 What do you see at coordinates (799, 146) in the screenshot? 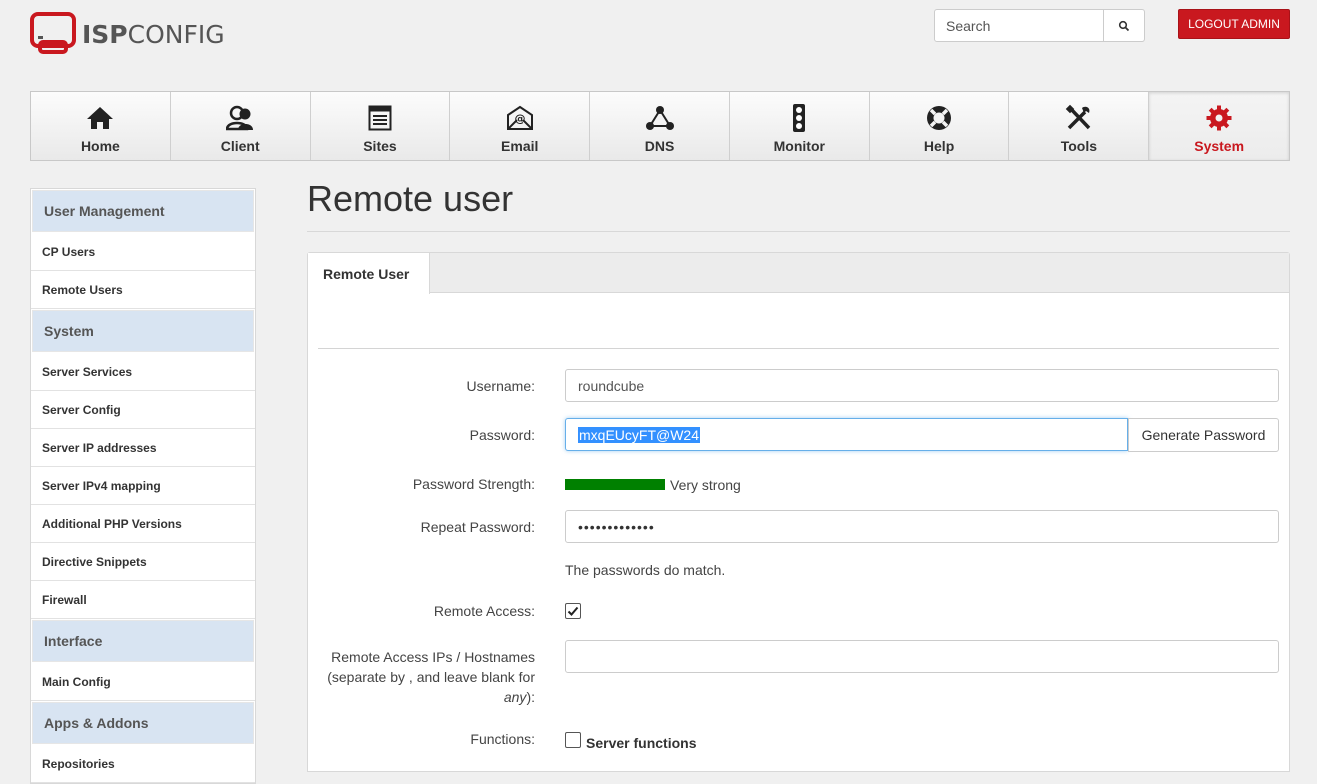
I see `nav-label: Monitor` at bounding box center [799, 146].